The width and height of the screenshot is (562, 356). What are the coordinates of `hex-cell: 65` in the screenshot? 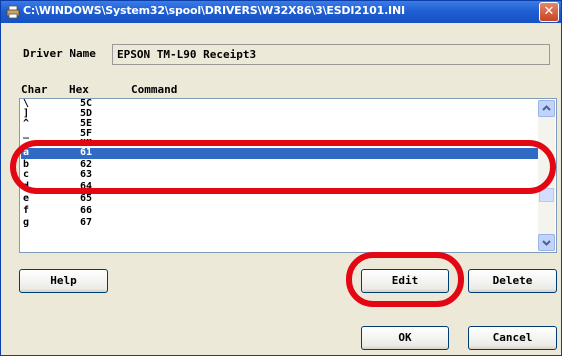 It's located at (86, 198).